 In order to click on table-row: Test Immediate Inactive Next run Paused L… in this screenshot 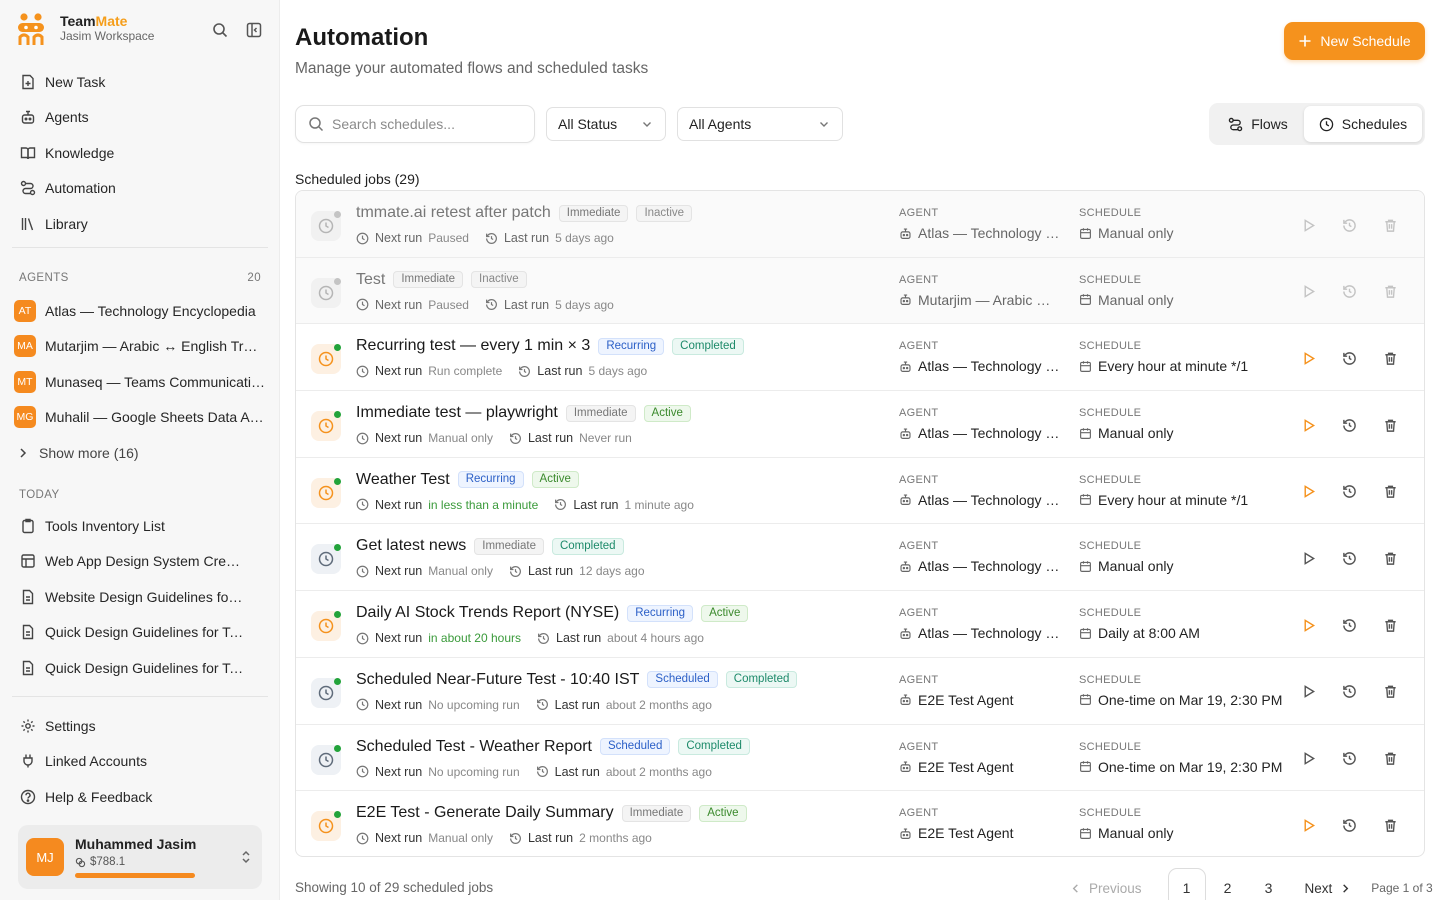, I will do `click(860, 291)`.